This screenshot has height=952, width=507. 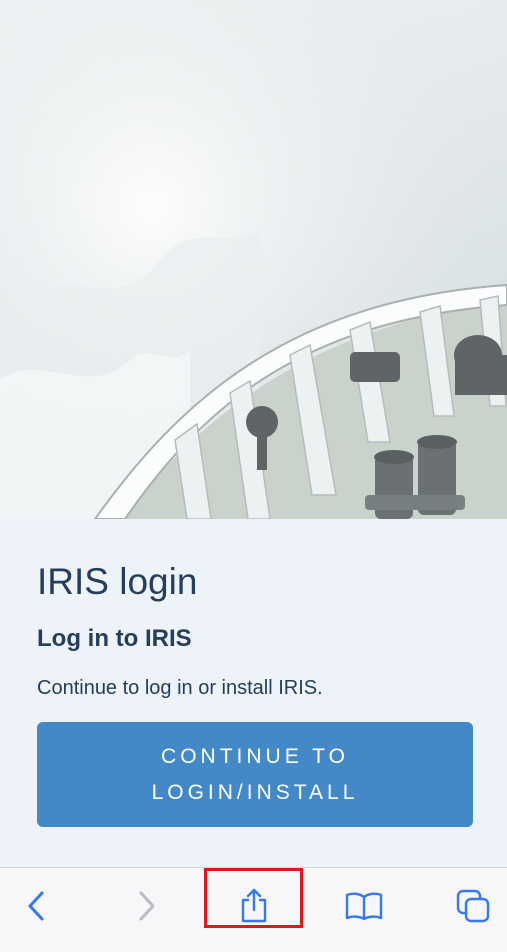 I want to click on browser-toolbar, so click(x=253, y=909).